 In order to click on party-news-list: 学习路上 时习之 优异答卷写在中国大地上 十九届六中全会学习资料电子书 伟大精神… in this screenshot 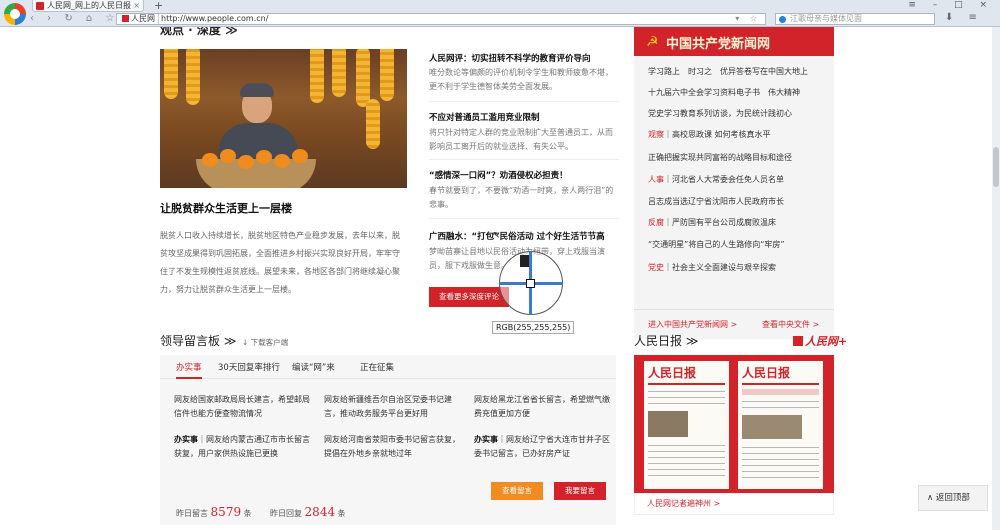, I will do `click(734, 197)`.